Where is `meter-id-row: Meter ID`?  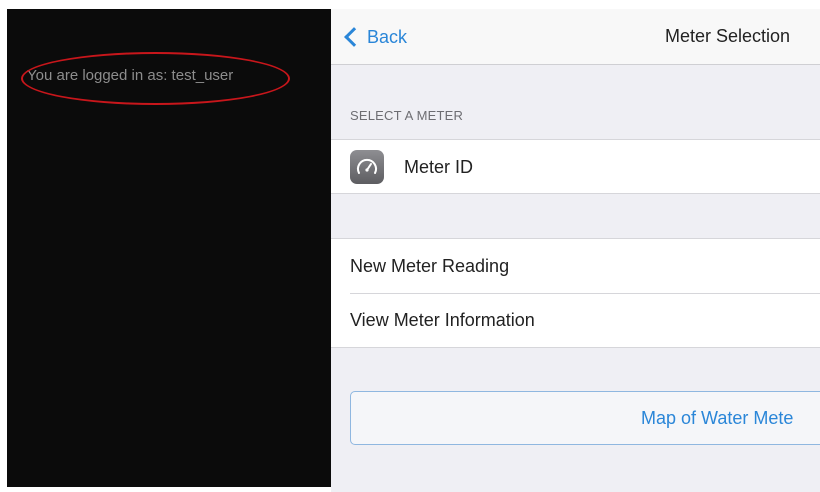
meter-id-row: Meter ID is located at coordinates (575, 167).